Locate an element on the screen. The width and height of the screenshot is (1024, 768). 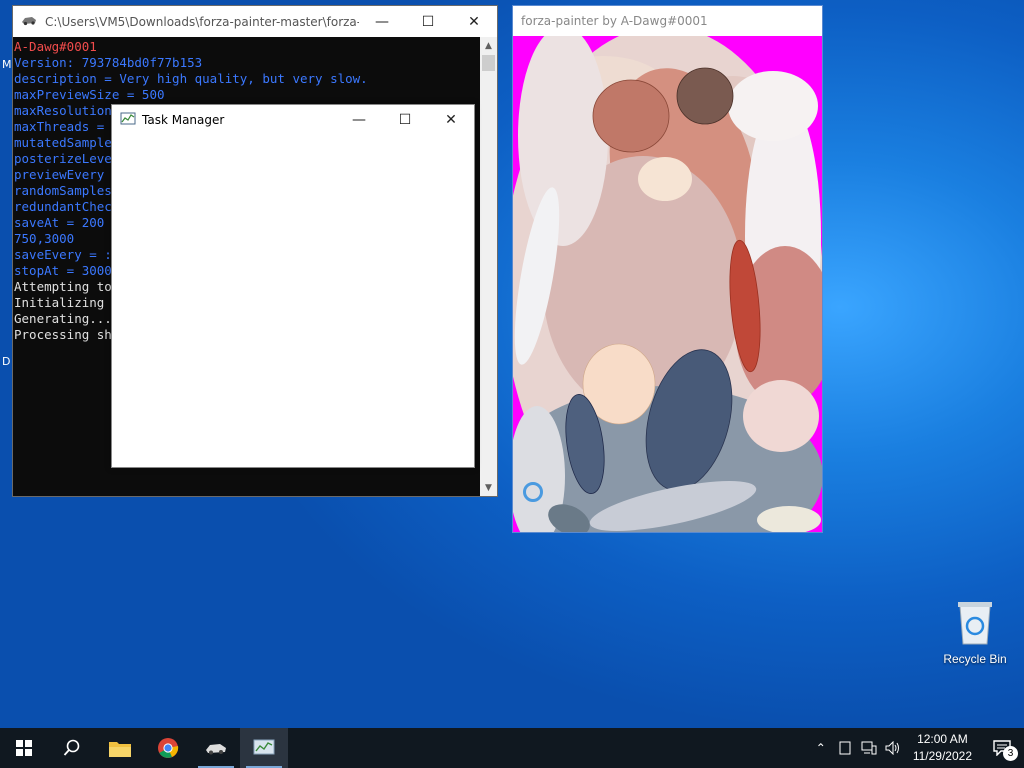
file-explorer-button is located at coordinates (120, 748).